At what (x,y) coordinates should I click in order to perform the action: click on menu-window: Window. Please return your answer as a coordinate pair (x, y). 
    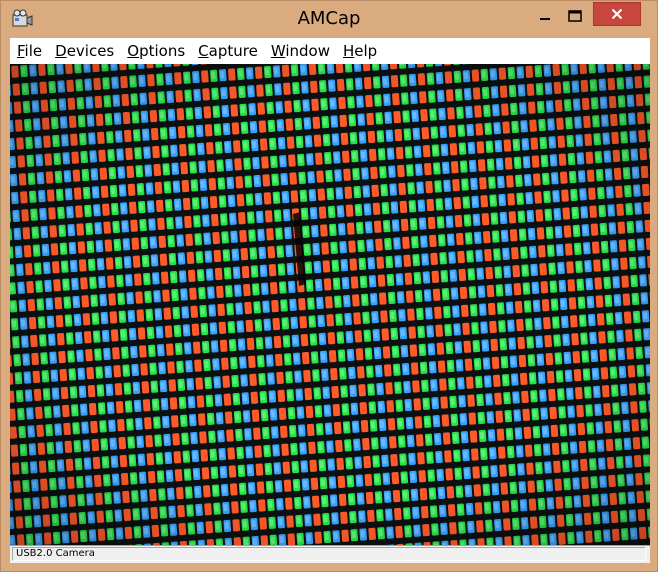
    Looking at the image, I should click on (300, 51).